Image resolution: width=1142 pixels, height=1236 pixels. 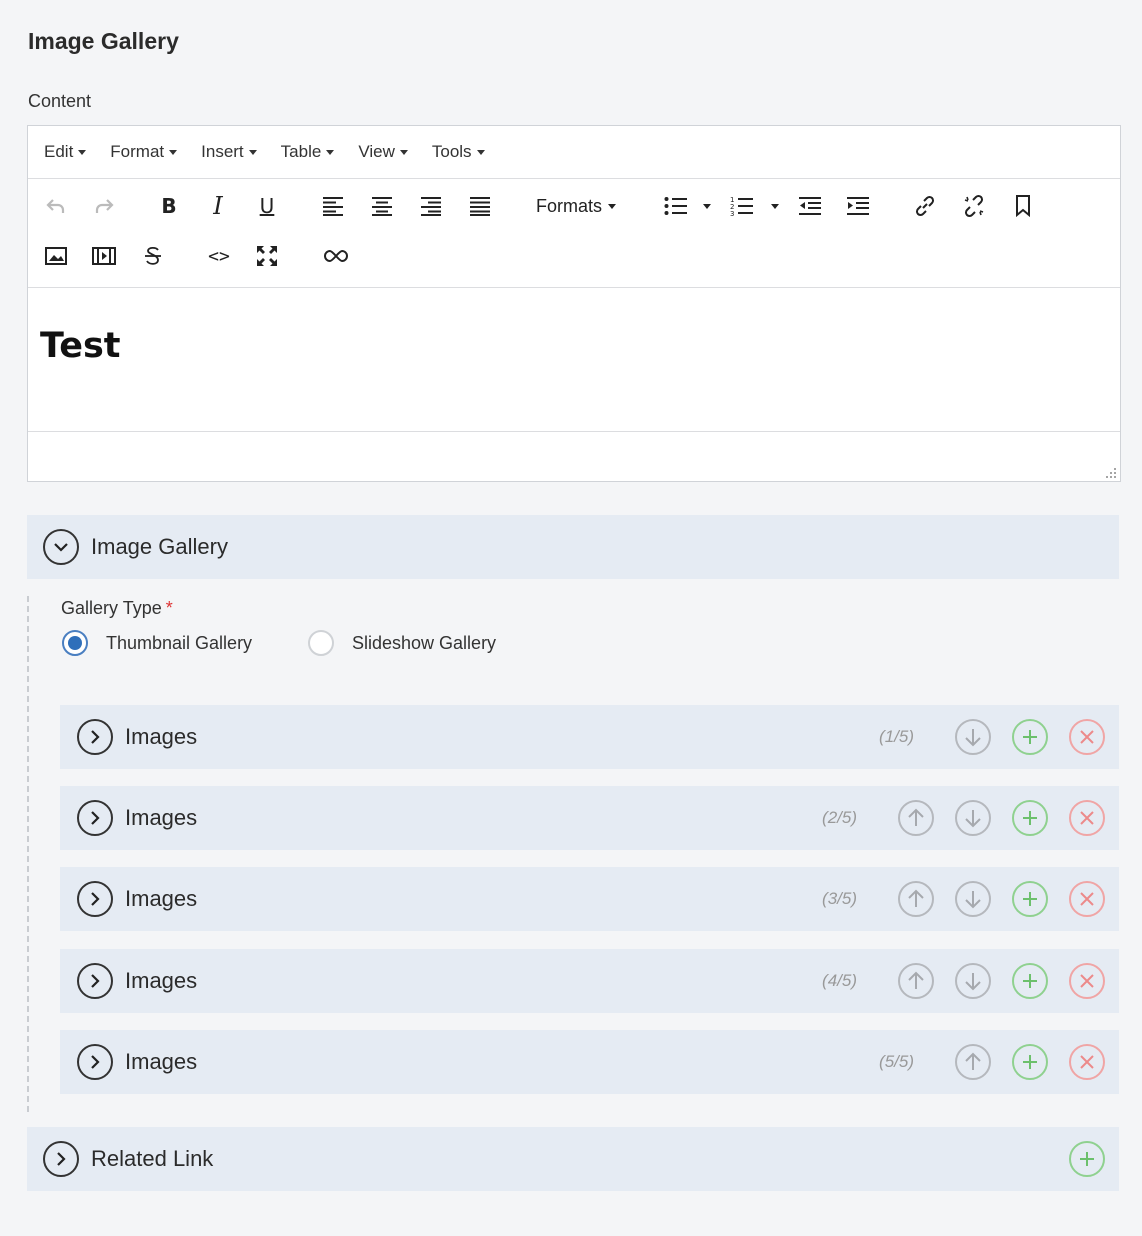 What do you see at coordinates (61, 547) in the screenshot?
I see `collapse-toggle-button` at bounding box center [61, 547].